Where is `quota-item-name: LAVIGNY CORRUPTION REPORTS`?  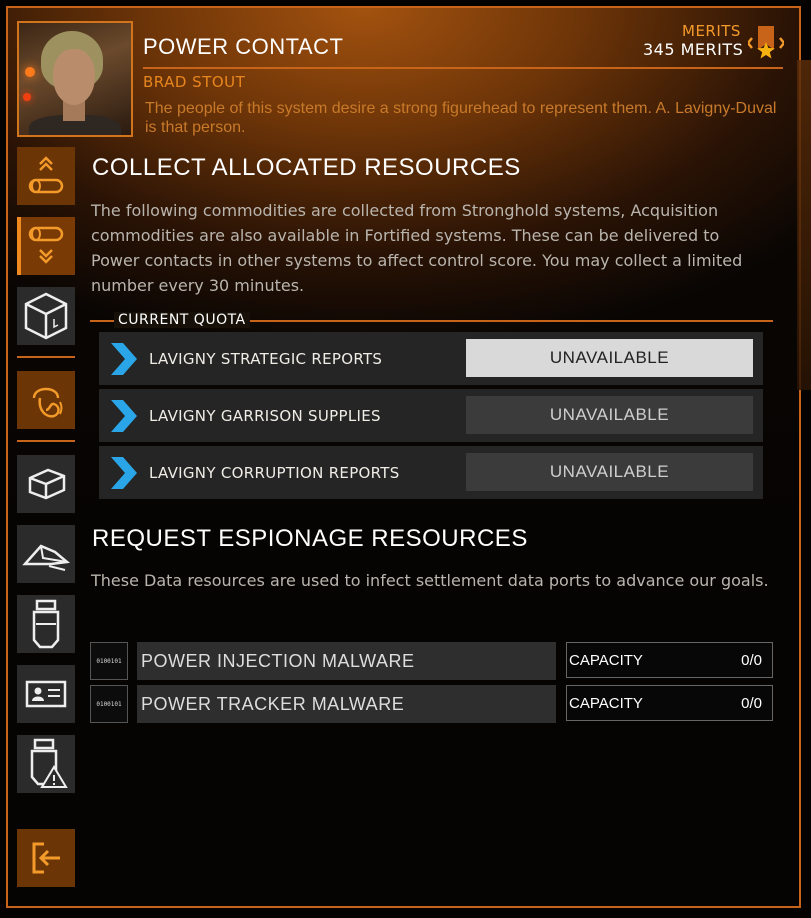 quota-item-name: LAVIGNY CORRUPTION REPORTS is located at coordinates (274, 473).